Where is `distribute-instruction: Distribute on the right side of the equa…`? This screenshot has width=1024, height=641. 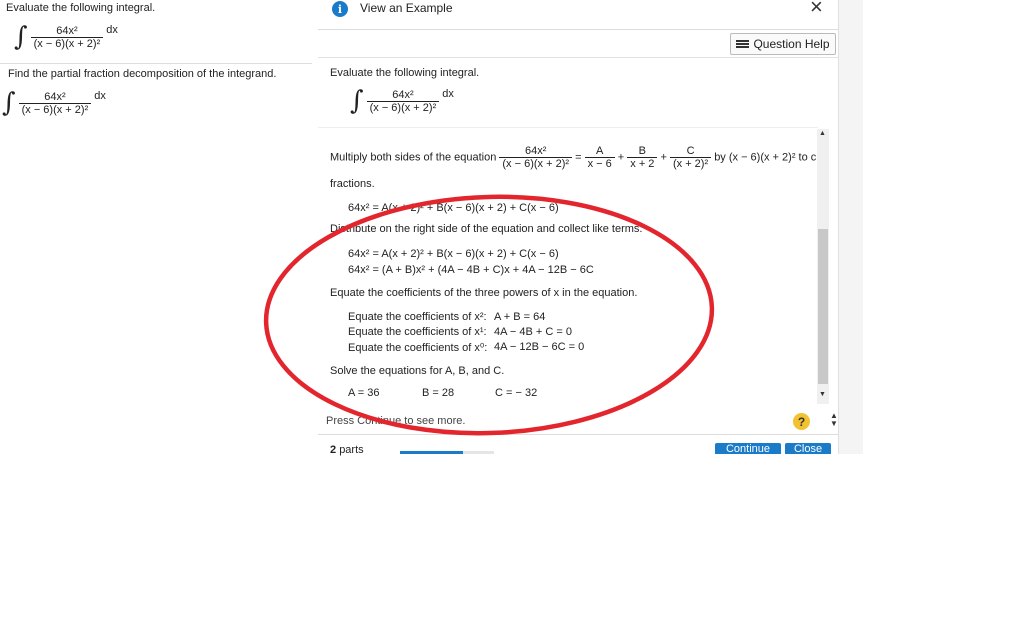
distribute-instruction: Distribute on the right side of the equa… is located at coordinates (486, 229).